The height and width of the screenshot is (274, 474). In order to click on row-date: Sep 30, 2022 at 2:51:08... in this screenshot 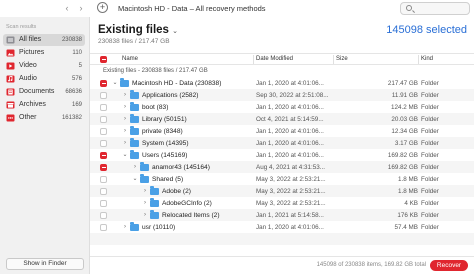, I will do `click(292, 95)`.